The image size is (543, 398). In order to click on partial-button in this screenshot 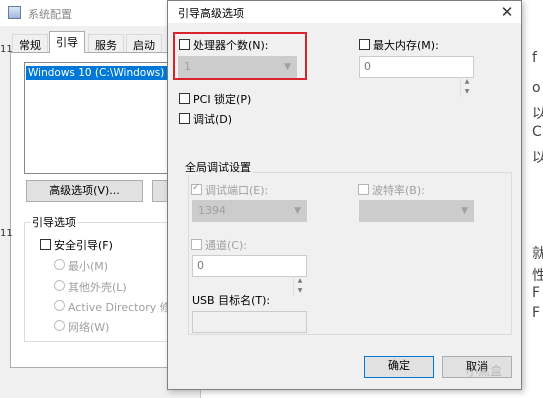, I will do `click(160, 191)`.